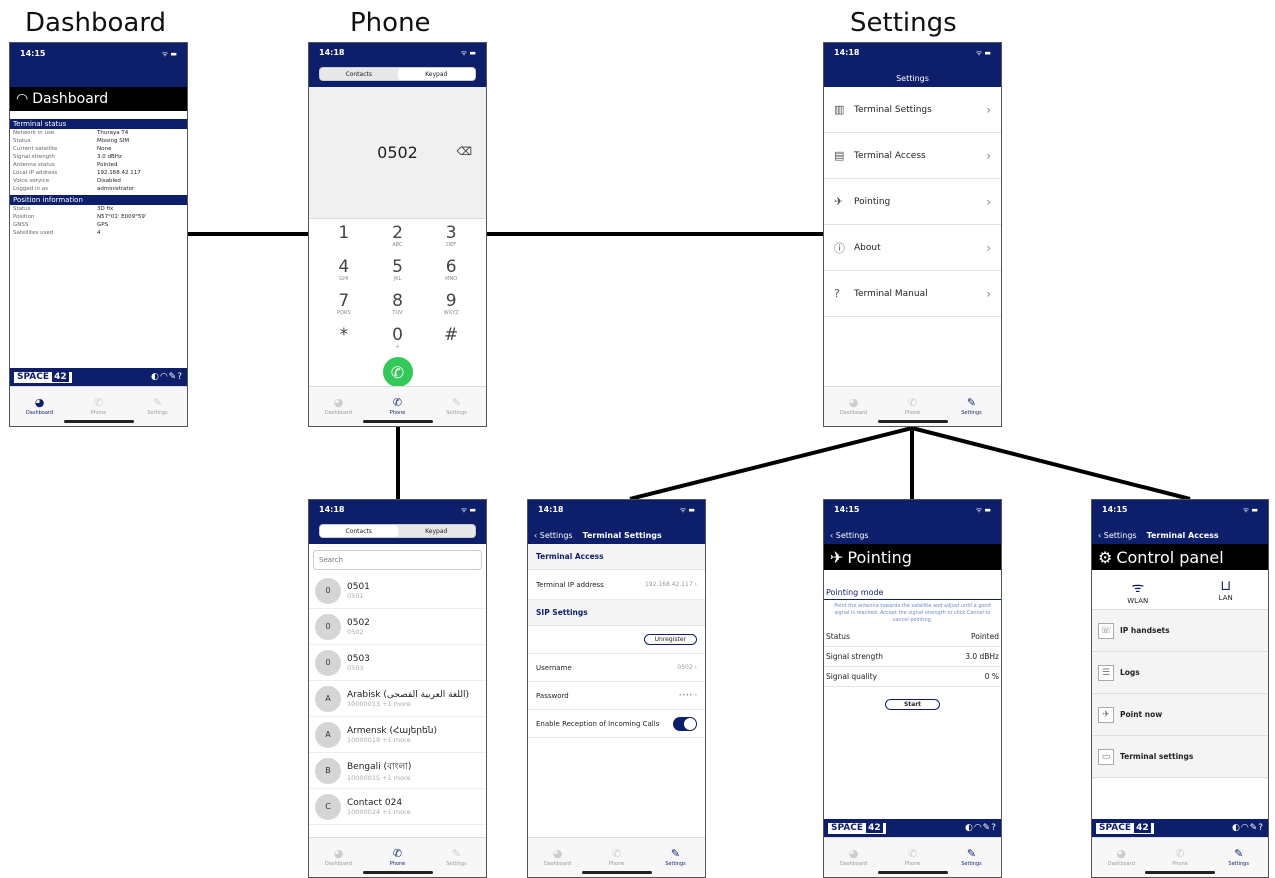 This screenshot has width=1275, height=878. What do you see at coordinates (392, 735) in the screenshot?
I see `contact-text: Armensk (Հայերեն) 10000018 +1 more` at bounding box center [392, 735].